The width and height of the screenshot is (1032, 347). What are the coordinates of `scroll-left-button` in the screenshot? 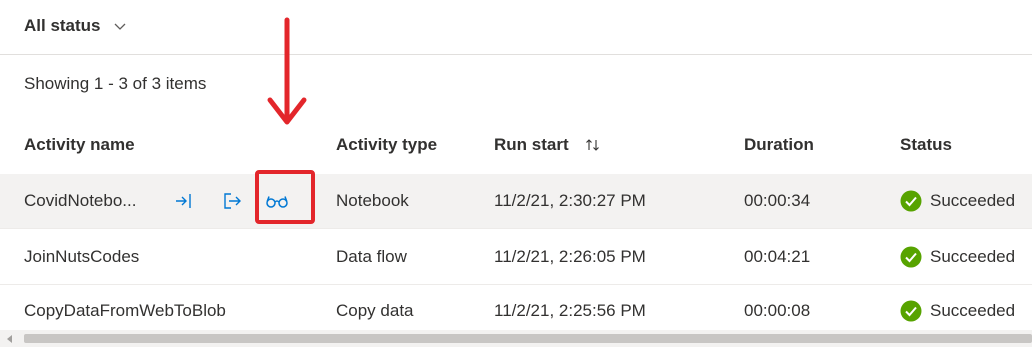 It's located at (10, 338).